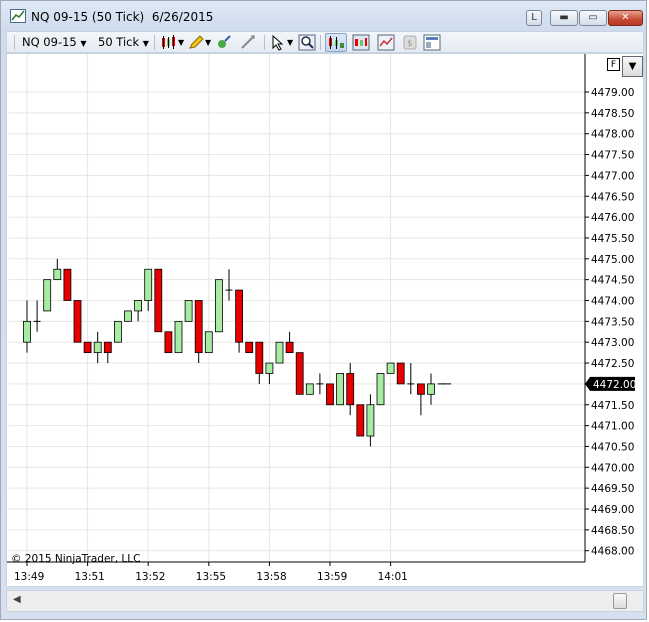 The image size is (649, 622). What do you see at coordinates (612, 552) in the screenshot?
I see `price-label: 4468.00` at bounding box center [612, 552].